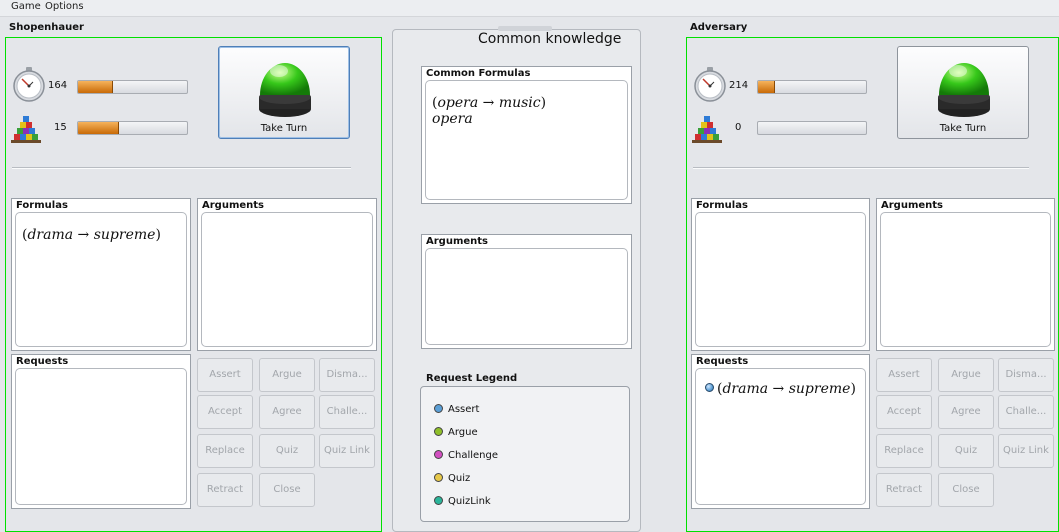  What do you see at coordinates (812, 128) in the screenshot?
I see `right-resources-bar` at bounding box center [812, 128].